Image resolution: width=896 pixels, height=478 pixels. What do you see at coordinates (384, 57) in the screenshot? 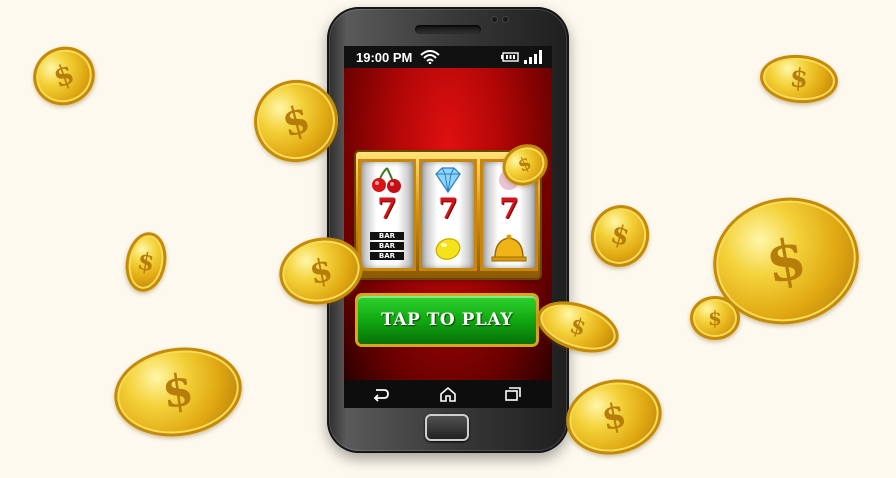
I see `status-time: 19:00 PM` at bounding box center [384, 57].